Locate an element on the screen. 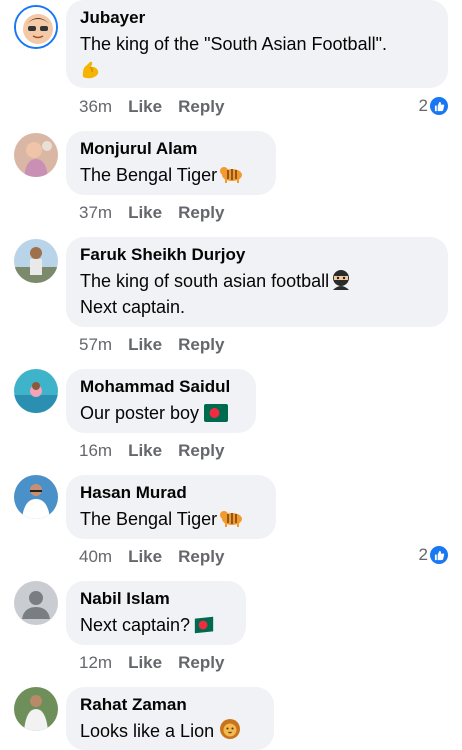  comment-bubble: Monjurul Alam The Bengal Tiger is located at coordinates (171, 163).